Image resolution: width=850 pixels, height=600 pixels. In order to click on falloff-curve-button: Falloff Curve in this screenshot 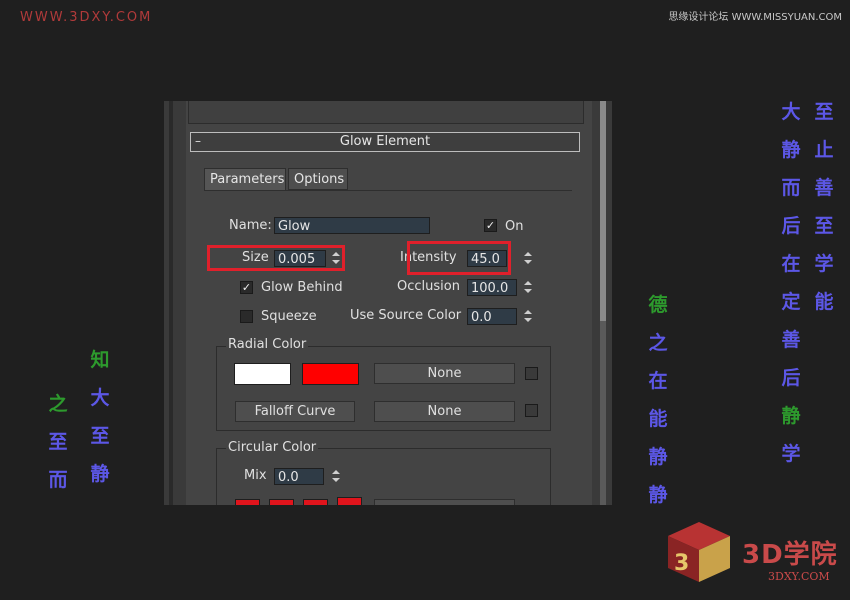, I will do `click(295, 411)`.